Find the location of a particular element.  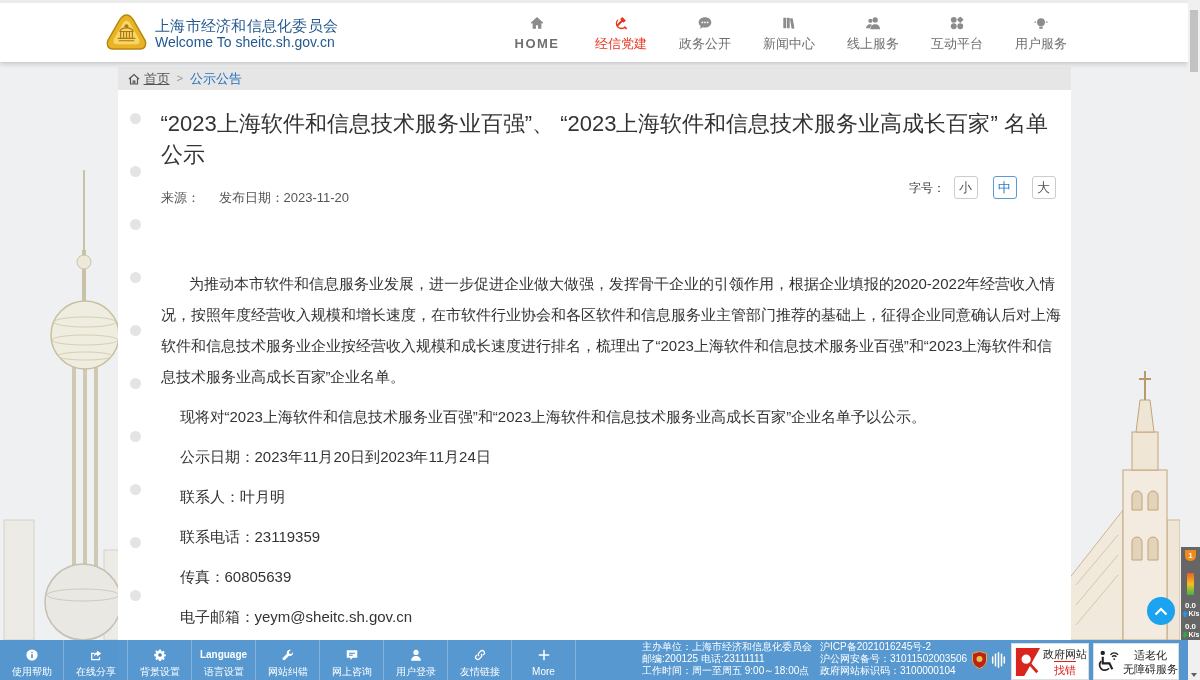

emblem-logo is located at coordinates (126, 32).